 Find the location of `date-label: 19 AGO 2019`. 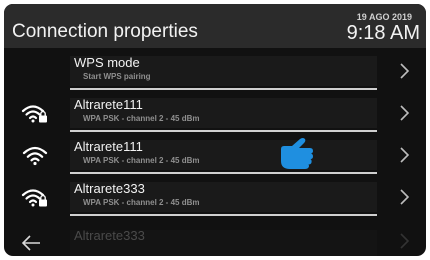

date-label: 19 AGO 2019 is located at coordinates (384, 17).